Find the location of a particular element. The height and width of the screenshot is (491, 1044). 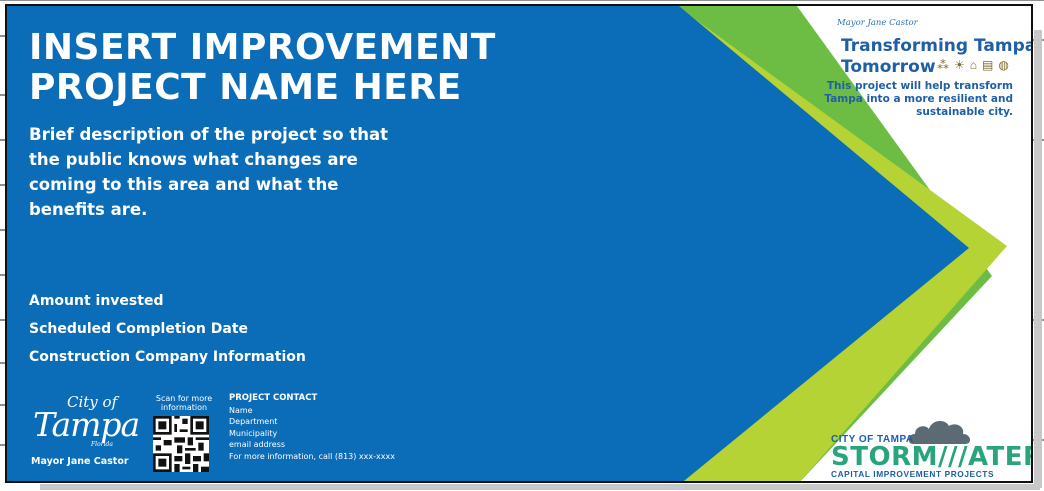

house-icon: ⌂ is located at coordinates (973, 65).